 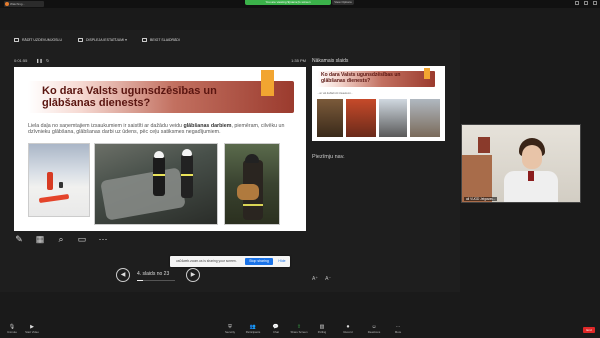 I want to click on stop-sharing-button: Stop sharing, so click(x=259, y=261).